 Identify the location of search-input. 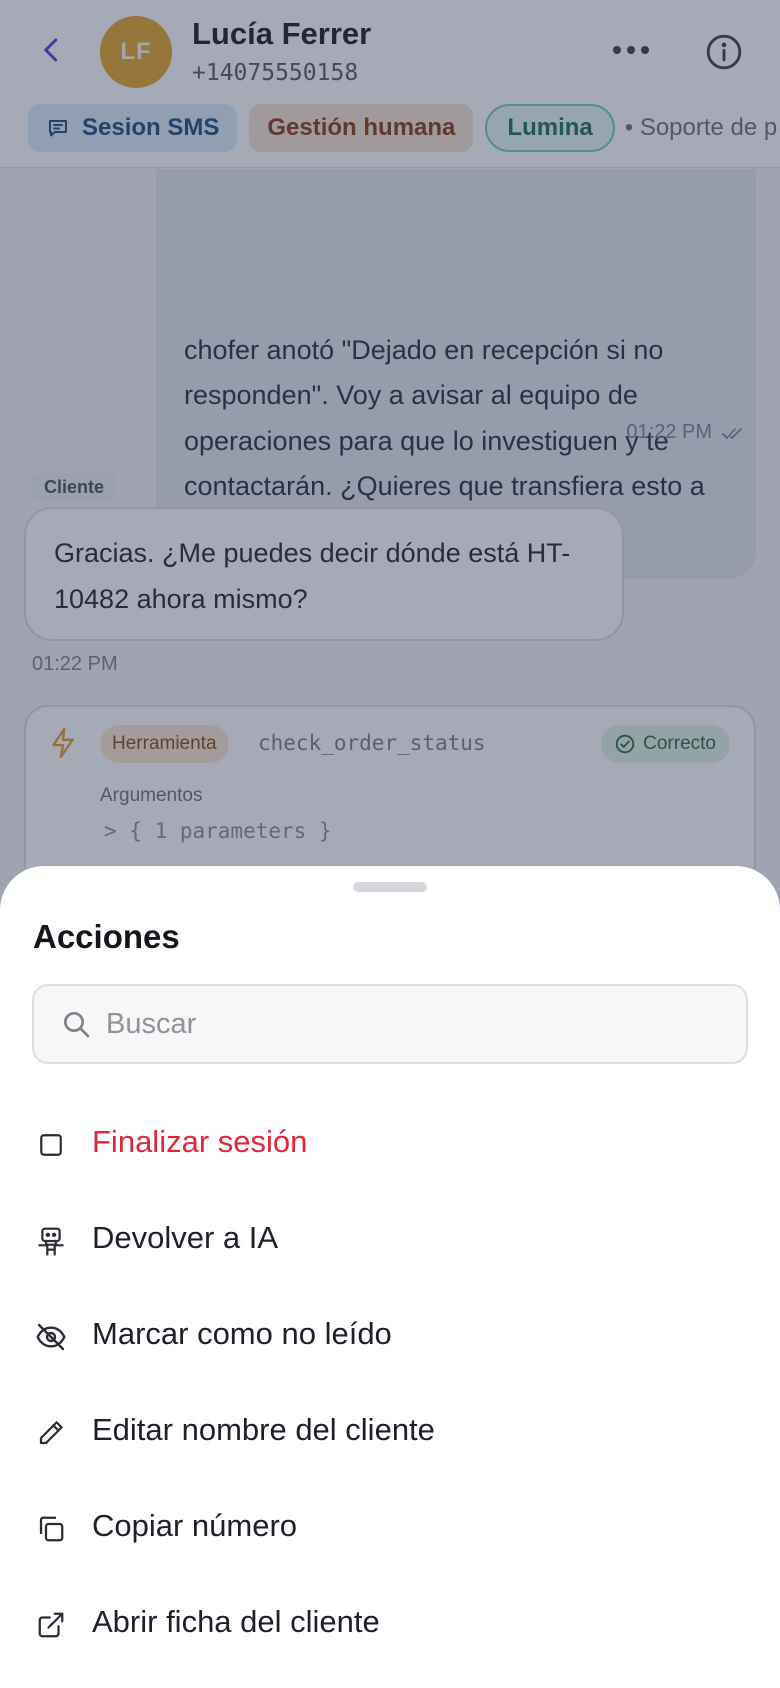
(416, 1024).